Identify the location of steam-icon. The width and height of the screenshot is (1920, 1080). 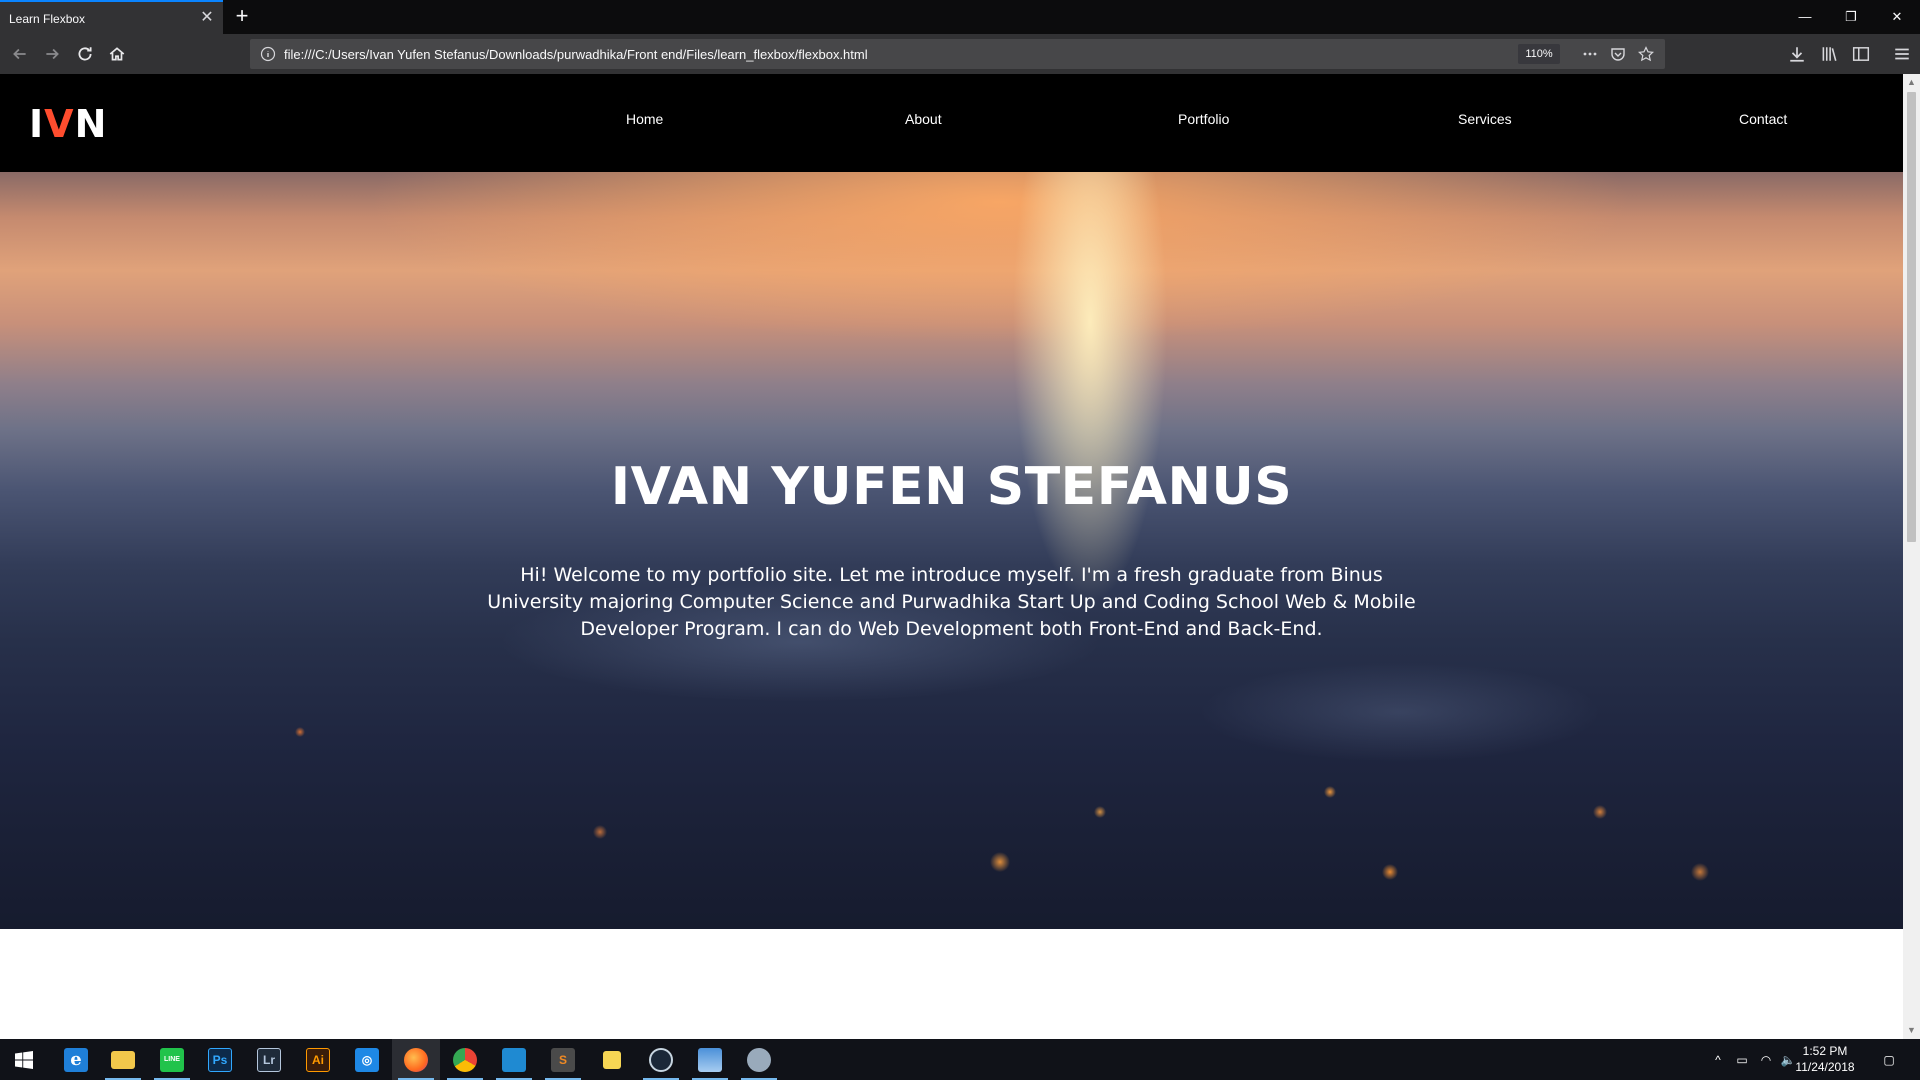
(661, 1059).